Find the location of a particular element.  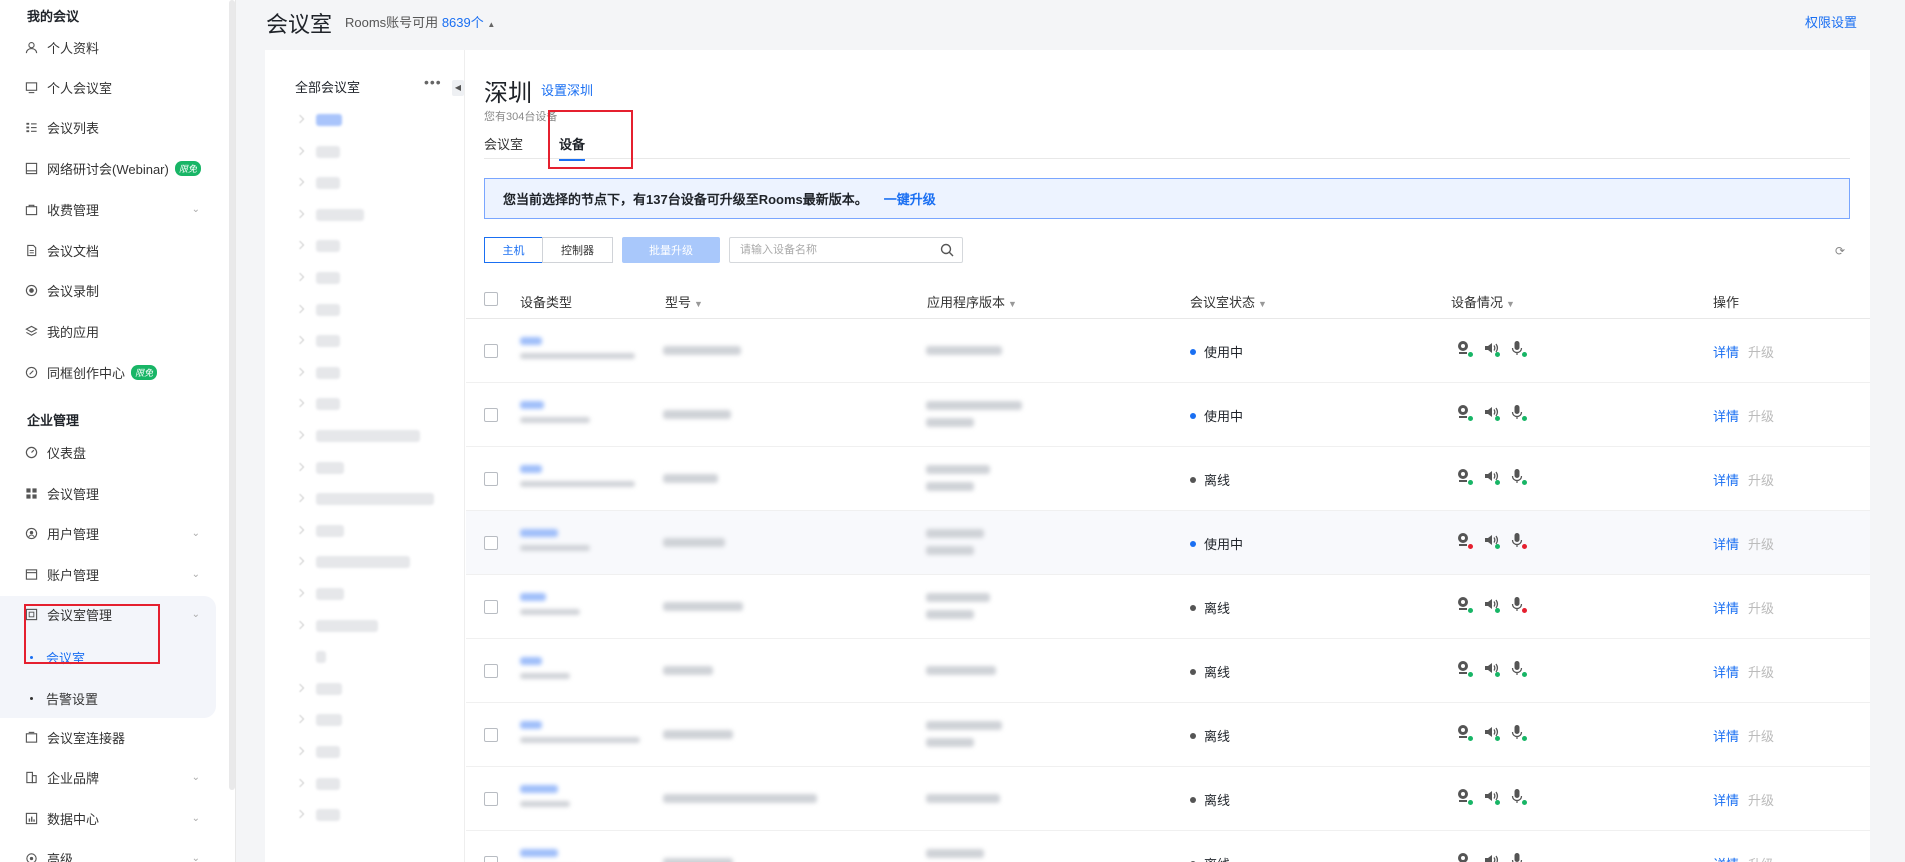

th-app-version: 应用程序版本 ▼ is located at coordinates (972, 301).